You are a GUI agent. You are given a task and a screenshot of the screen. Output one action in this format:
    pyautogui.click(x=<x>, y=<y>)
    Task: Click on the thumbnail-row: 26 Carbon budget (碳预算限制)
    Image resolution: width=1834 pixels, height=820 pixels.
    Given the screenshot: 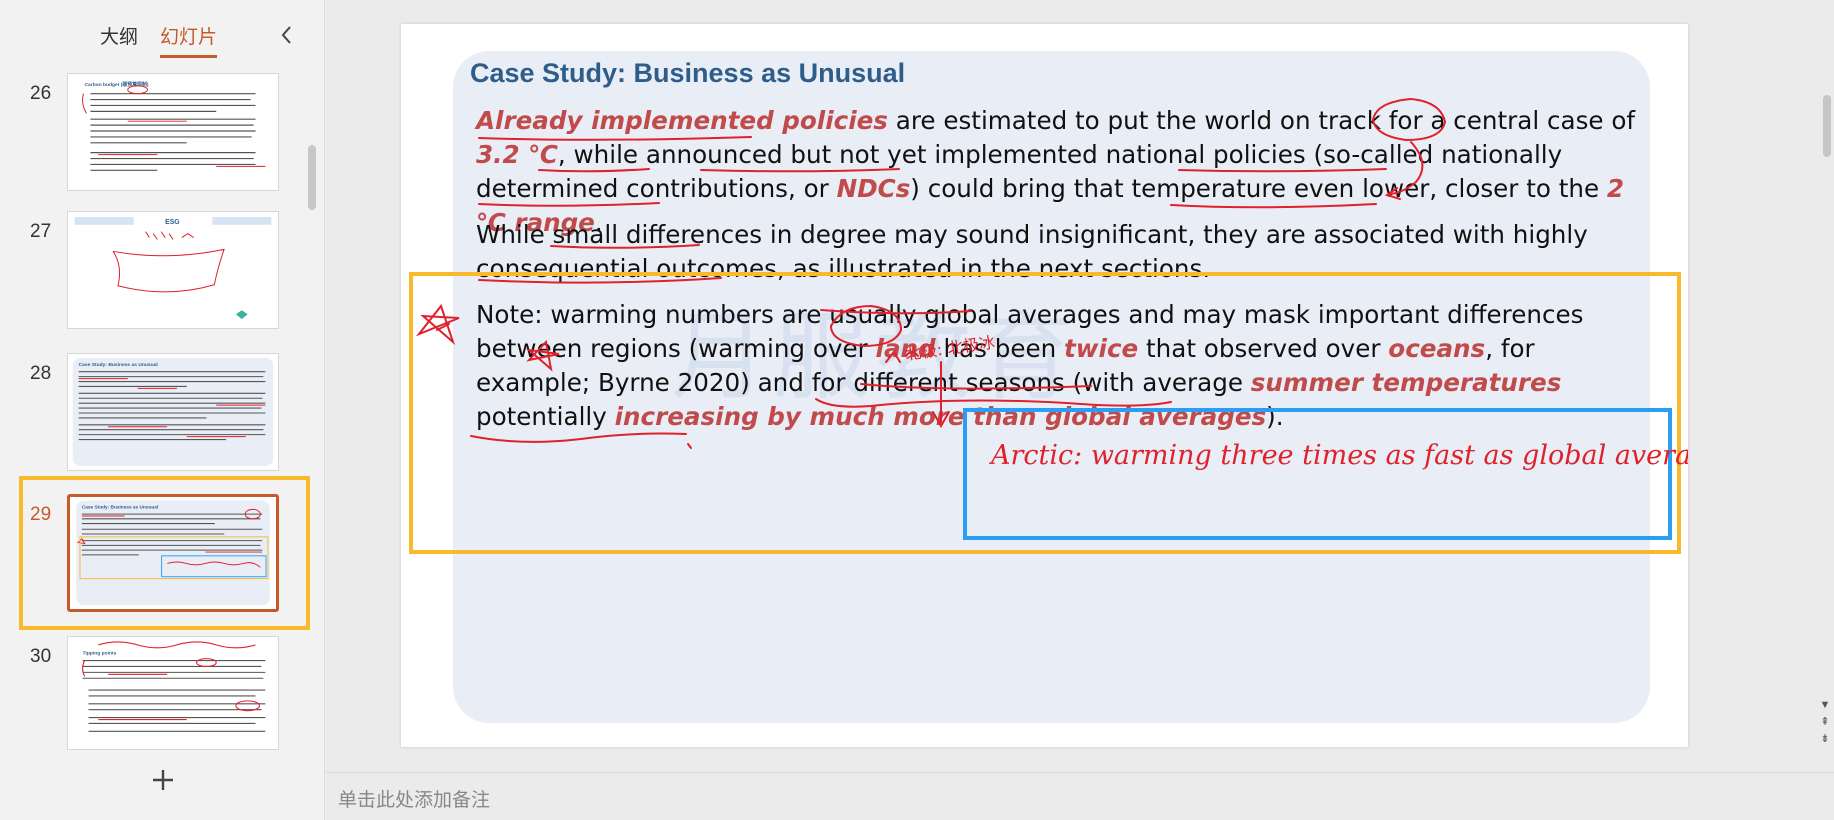 What is the action you would take?
    pyautogui.click(x=160, y=135)
    